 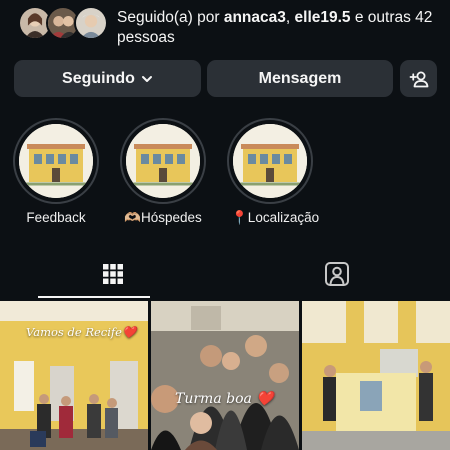 I want to click on add-person-icon, so click(x=418, y=79).